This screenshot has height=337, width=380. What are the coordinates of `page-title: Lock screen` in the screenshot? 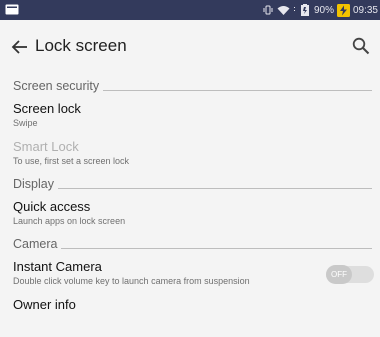 It's located at (81, 45).